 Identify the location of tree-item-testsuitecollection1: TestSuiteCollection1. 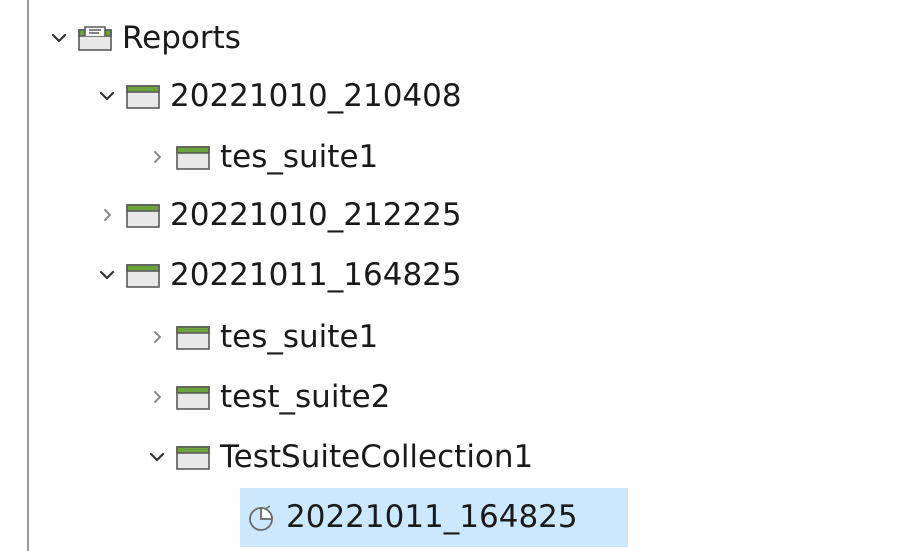
(338, 457).